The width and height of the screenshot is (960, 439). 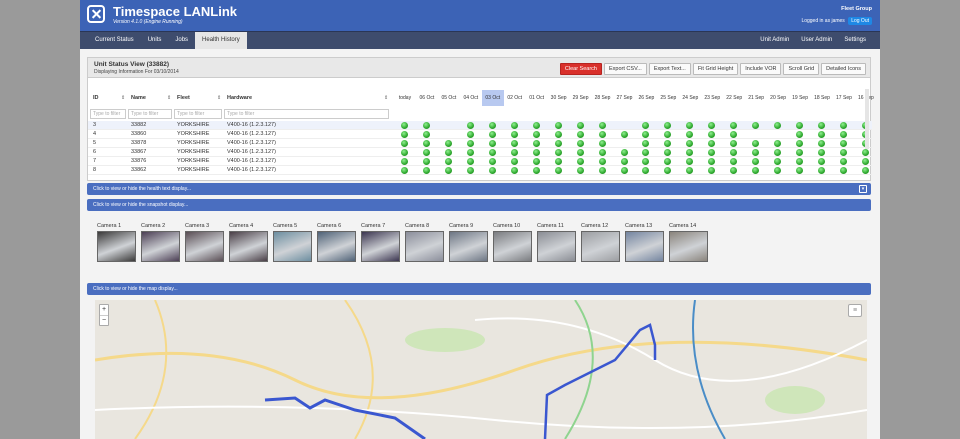 What do you see at coordinates (646, 98) in the screenshot?
I see `date-column-header: 26 Sep` at bounding box center [646, 98].